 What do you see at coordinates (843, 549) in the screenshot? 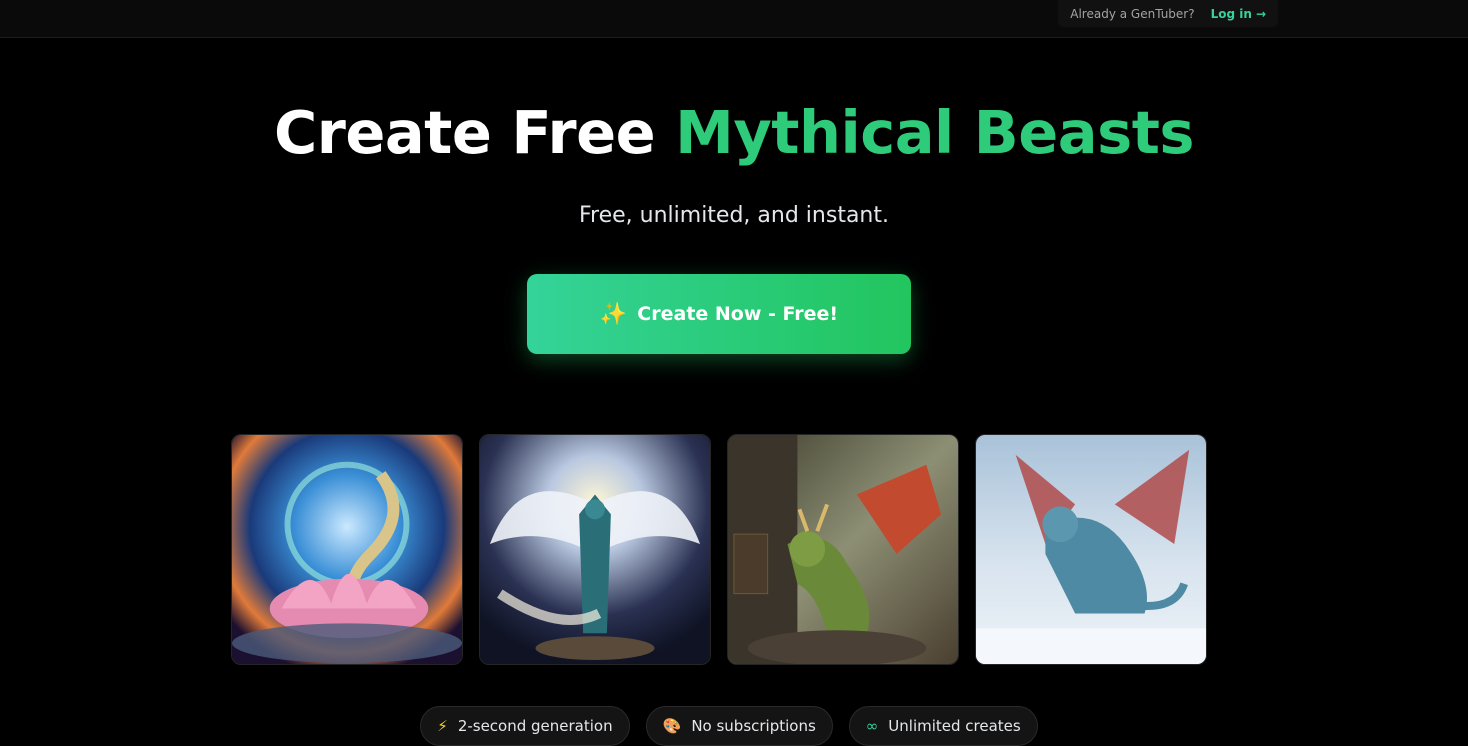
I see `green-dragon-image` at bounding box center [843, 549].